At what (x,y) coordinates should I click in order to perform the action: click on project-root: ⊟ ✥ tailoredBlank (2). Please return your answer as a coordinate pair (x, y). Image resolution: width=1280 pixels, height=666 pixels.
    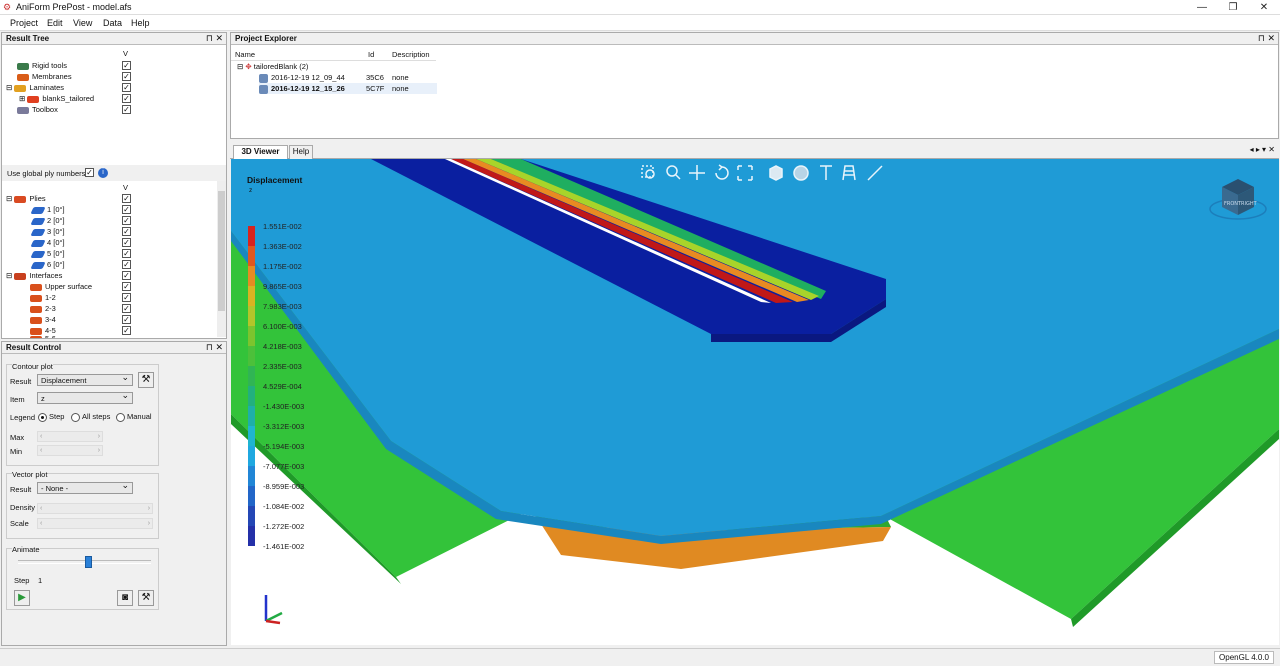
    Looking at the image, I should click on (272, 66).